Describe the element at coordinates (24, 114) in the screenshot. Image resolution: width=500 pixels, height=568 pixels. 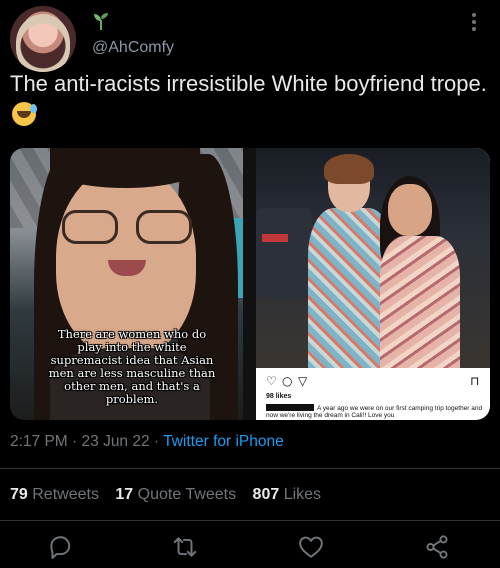
I see `sweat-smile-emoji` at that location.